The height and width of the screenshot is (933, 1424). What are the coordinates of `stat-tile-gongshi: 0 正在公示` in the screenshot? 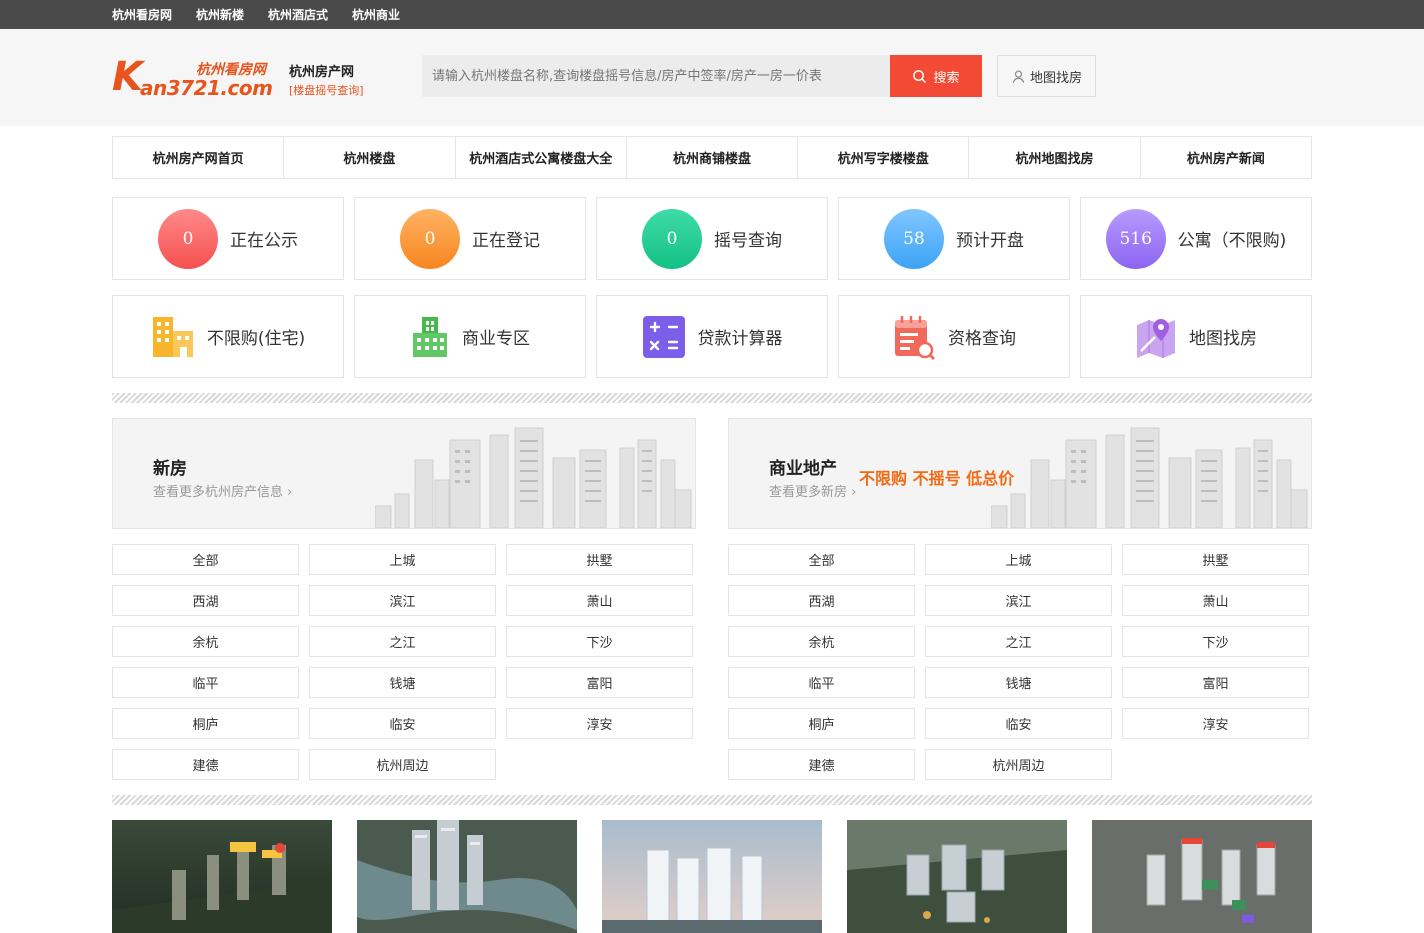 It's located at (228, 238).